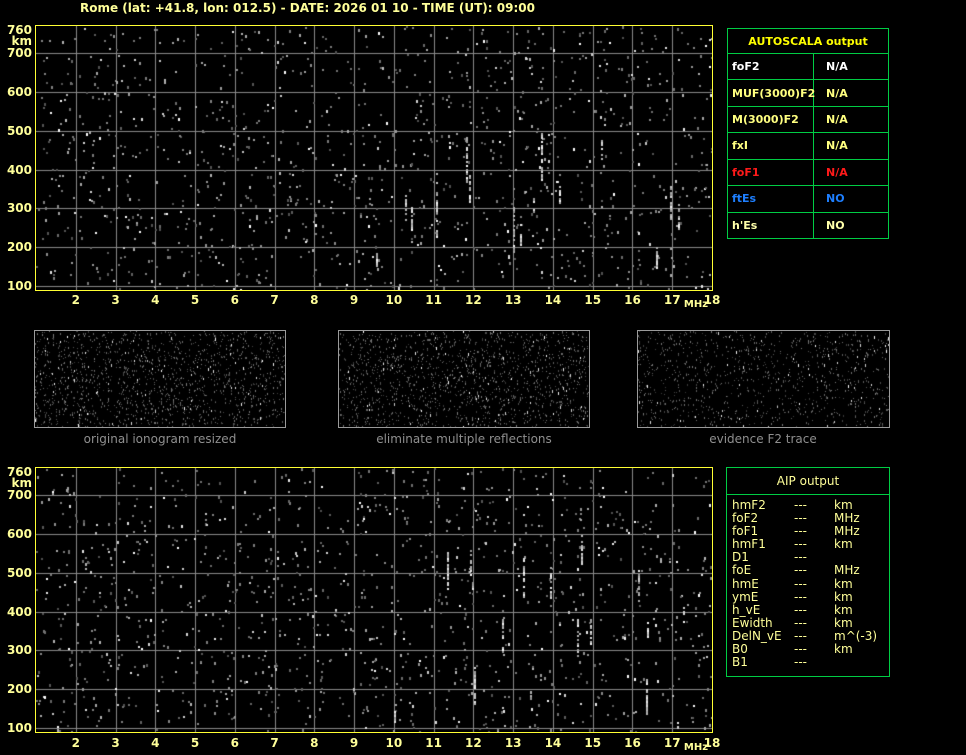 This screenshot has width=966, height=755. What do you see at coordinates (752, 622) in the screenshot?
I see `aip-param-label: Ewidth` at bounding box center [752, 622].